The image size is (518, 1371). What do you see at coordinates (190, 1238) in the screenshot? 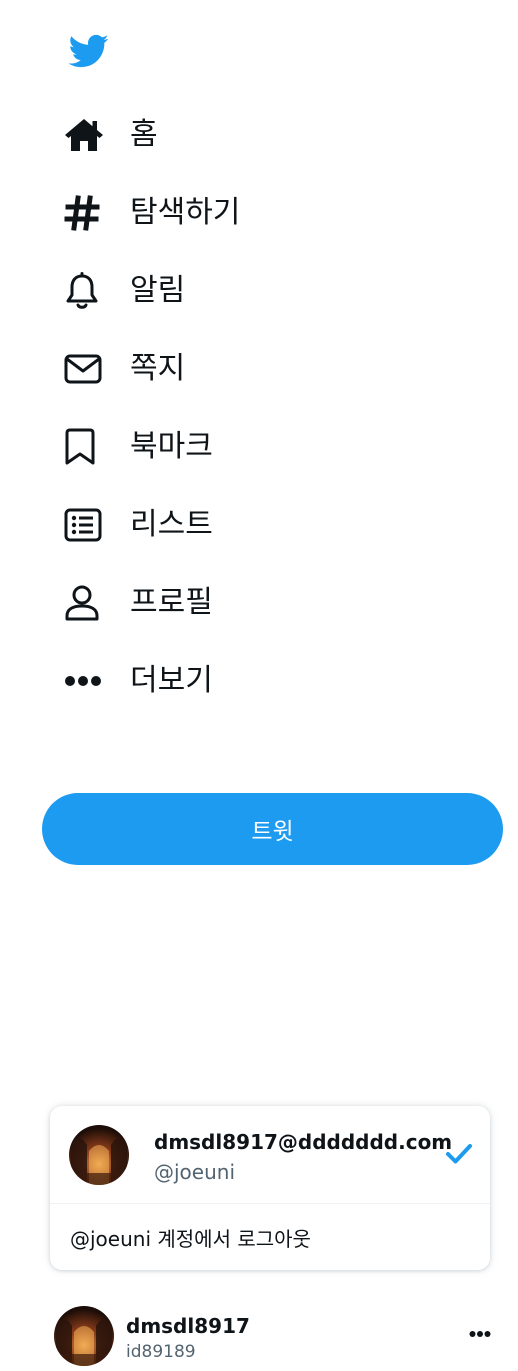
I see `logout-label: @joeuni 계정에서 로그아웃` at bounding box center [190, 1238].